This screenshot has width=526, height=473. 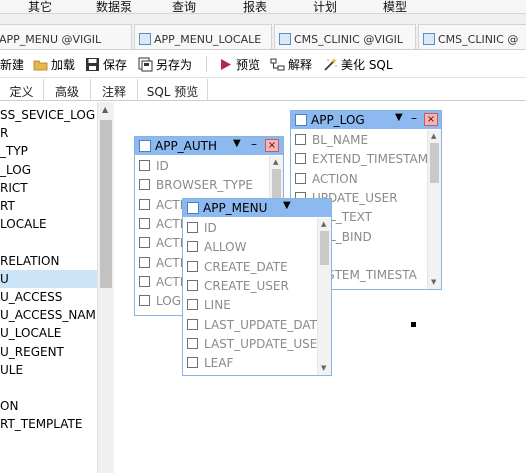 What do you see at coordinates (257, 208) in the screenshot?
I see `card-header: APP_MENU ▼` at bounding box center [257, 208].